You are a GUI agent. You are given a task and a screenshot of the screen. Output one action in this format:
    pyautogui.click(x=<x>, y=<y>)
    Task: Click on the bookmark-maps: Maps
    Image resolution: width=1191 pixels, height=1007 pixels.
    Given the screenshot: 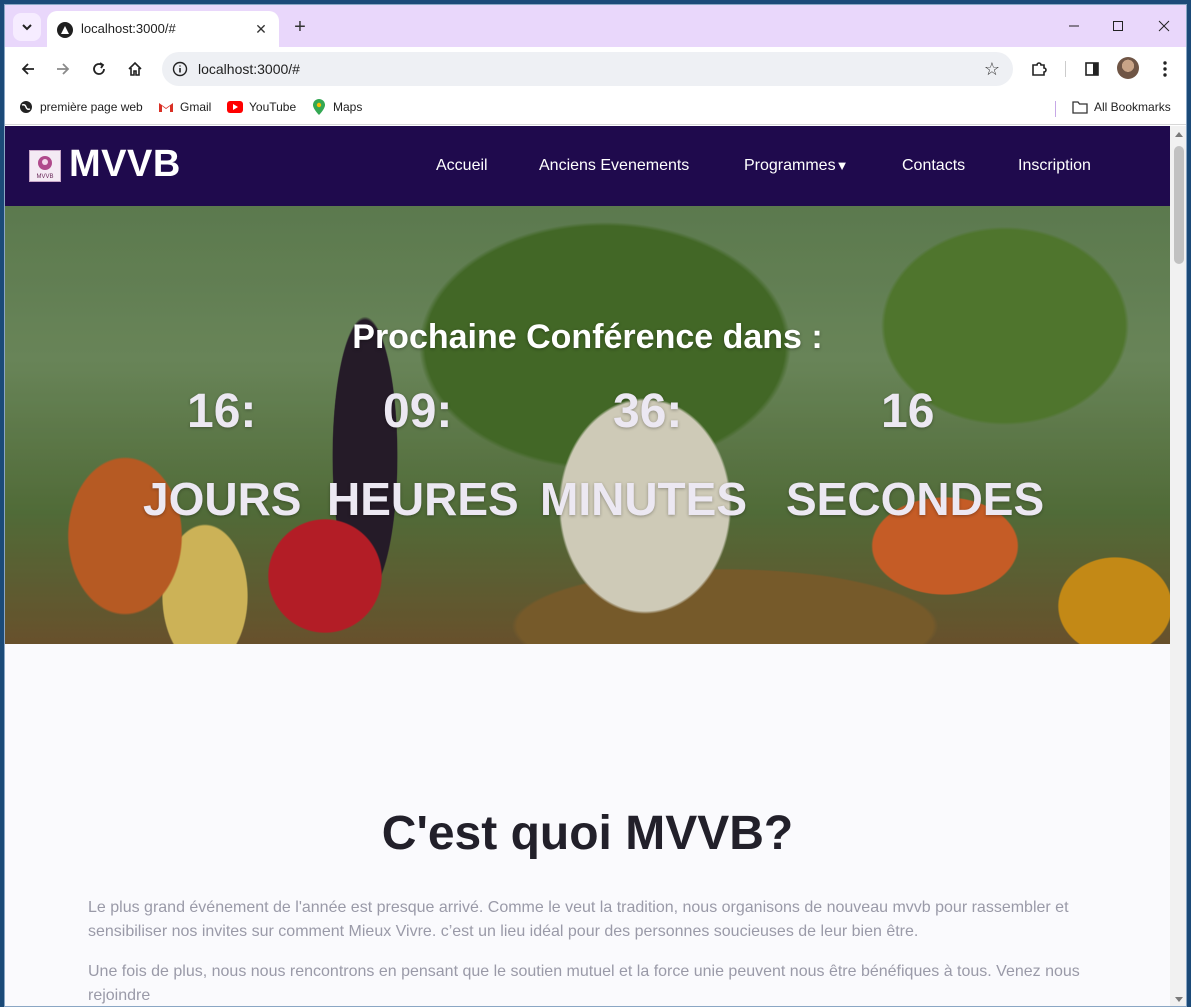 What is the action you would take?
    pyautogui.click(x=336, y=107)
    